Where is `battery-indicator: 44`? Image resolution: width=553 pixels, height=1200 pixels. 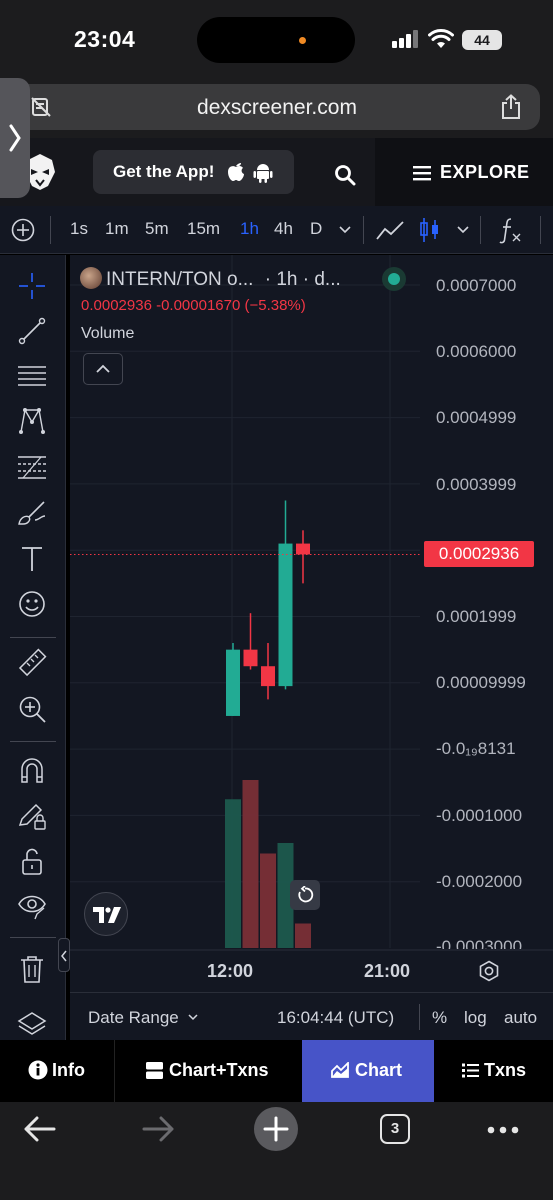
battery-indicator: 44 is located at coordinates (482, 40).